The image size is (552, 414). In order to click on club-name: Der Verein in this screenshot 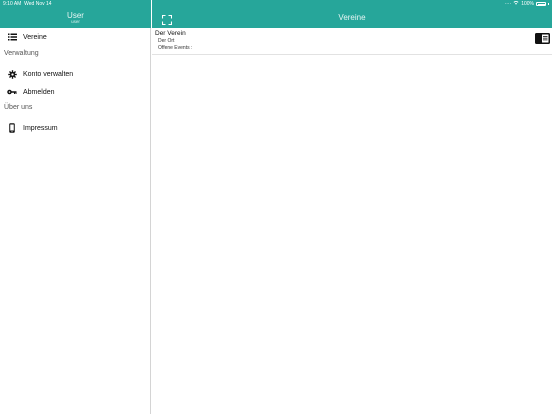, I will do `click(170, 33)`.